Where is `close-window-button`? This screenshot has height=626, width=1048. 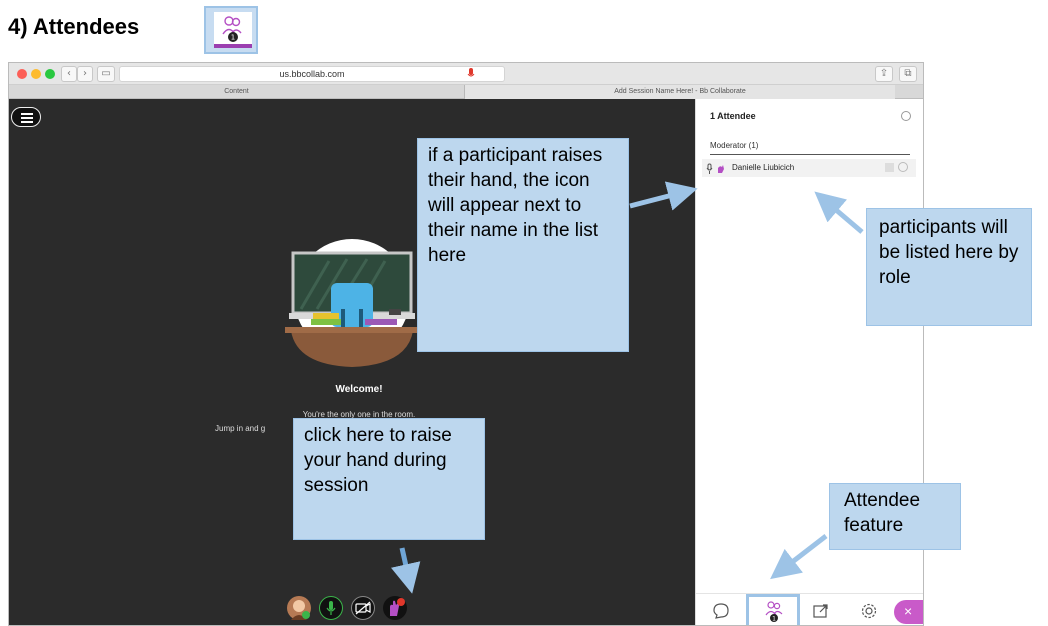
close-window-button is located at coordinates (22, 74).